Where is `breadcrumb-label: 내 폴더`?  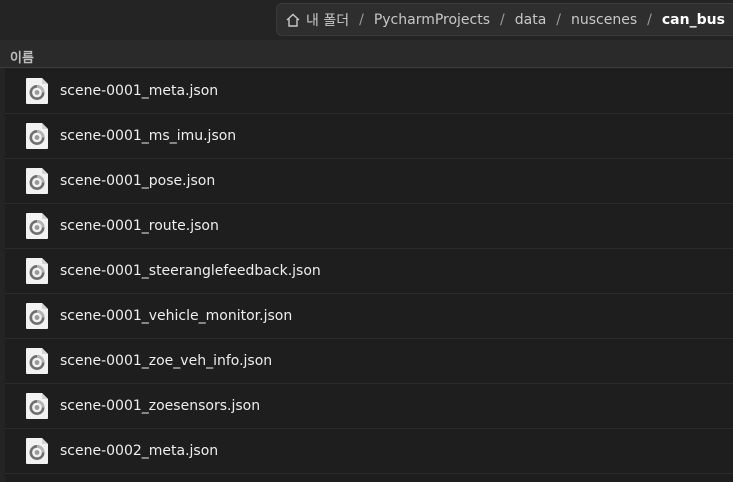
breadcrumb-label: 내 폴더 is located at coordinates (328, 20).